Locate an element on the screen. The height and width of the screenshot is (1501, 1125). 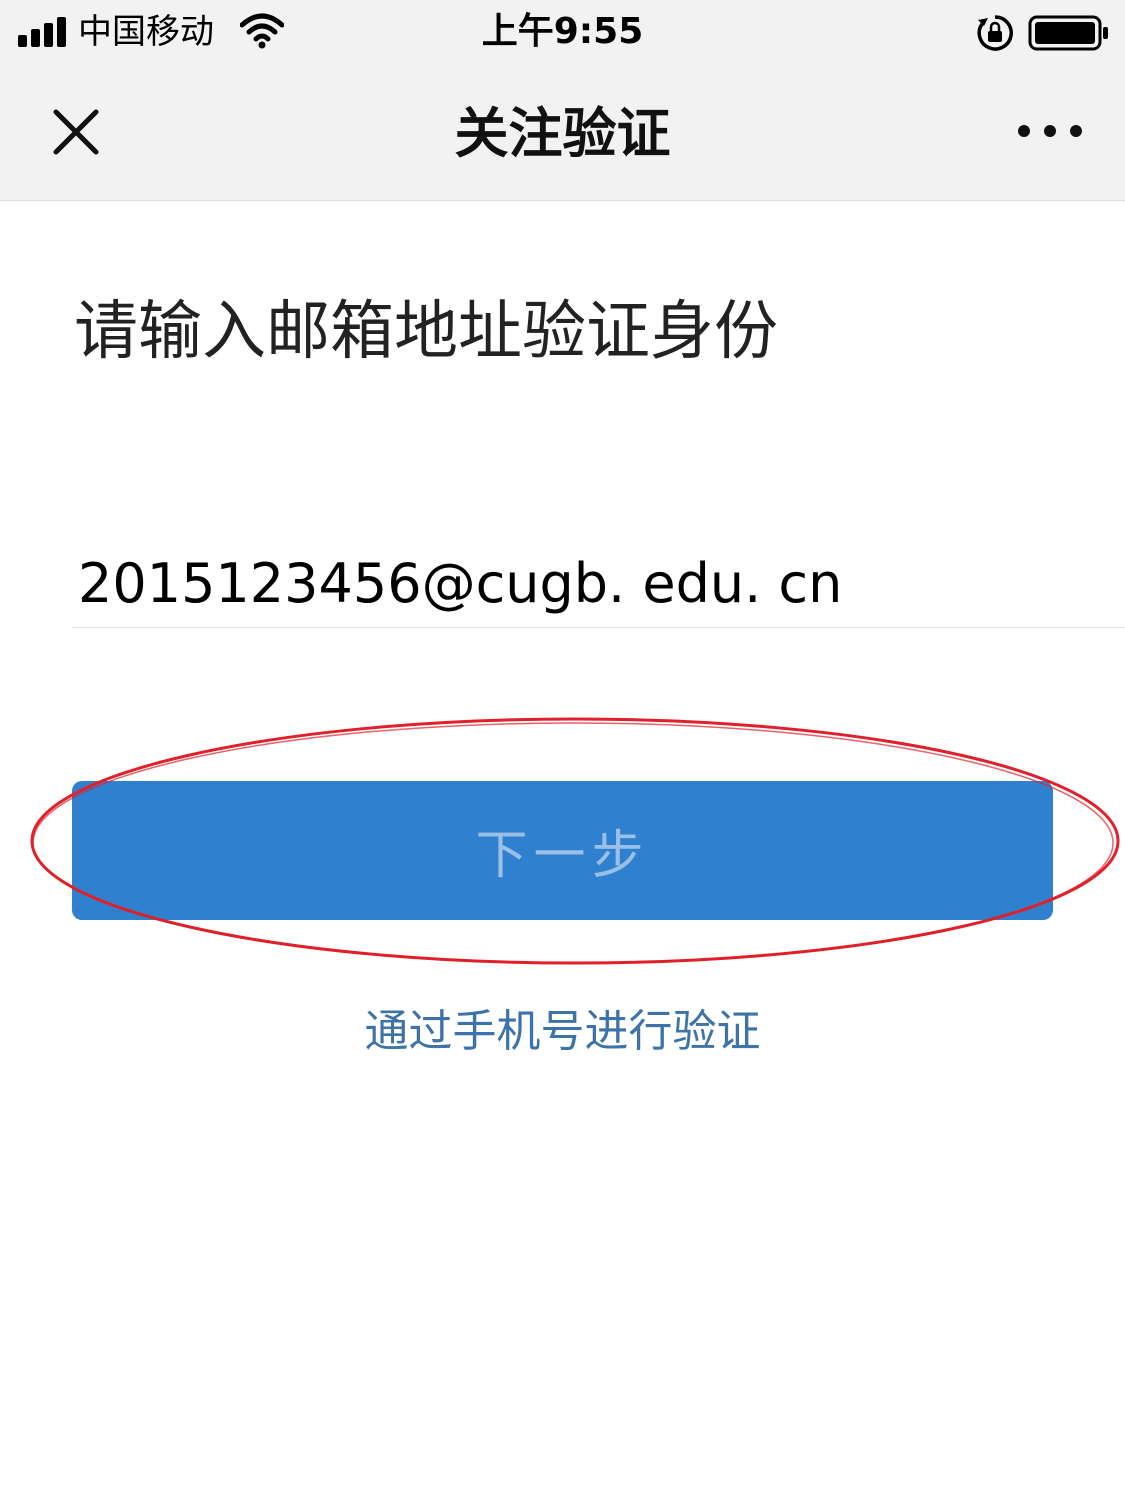
verify-by-phone-link: 通过手机号进行验证 is located at coordinates (562, 1032).